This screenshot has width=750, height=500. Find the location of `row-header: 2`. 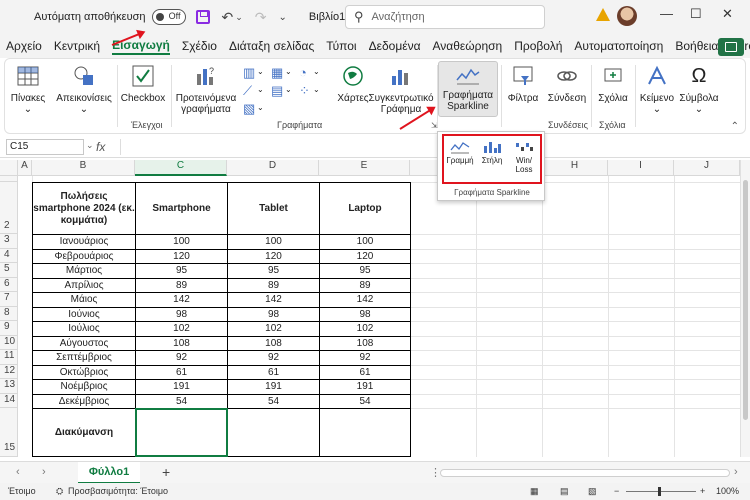

row-header: 2 is located at coordinates (9, 208).